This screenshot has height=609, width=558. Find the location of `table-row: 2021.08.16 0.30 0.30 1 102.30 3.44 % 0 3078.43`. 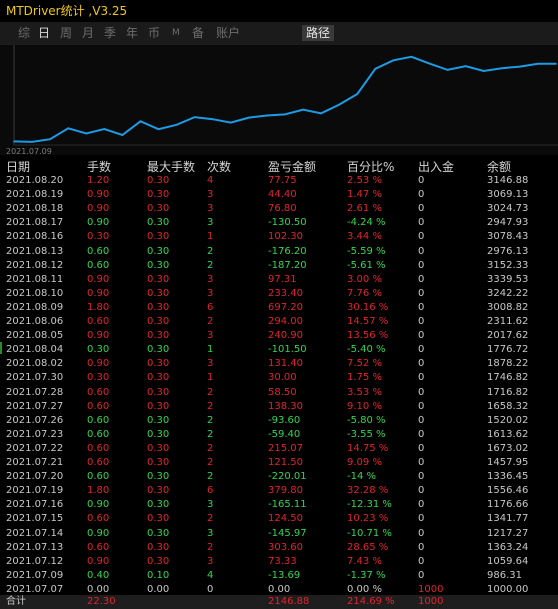

table-row: 2021.08.16 0.30 0.30 1 102.30 3.44 % 0 3078.43 is located at coordinates (279, 237).